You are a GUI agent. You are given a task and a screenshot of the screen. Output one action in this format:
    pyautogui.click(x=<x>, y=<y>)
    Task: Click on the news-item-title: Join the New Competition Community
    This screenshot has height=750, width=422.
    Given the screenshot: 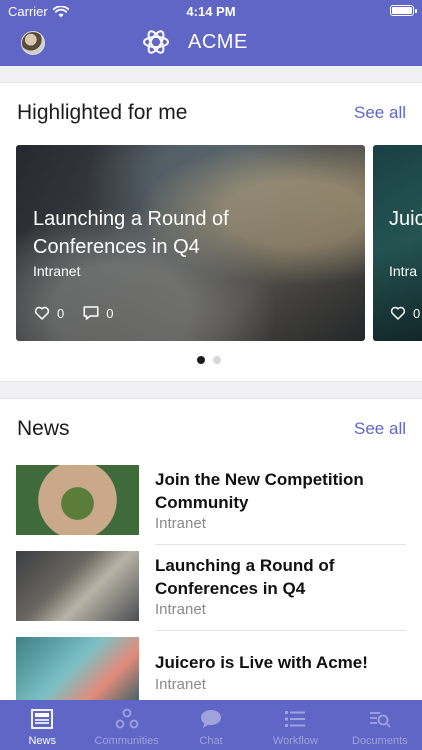 What is the action you would take?
    pyautogui.click(x=259, y=491)
    